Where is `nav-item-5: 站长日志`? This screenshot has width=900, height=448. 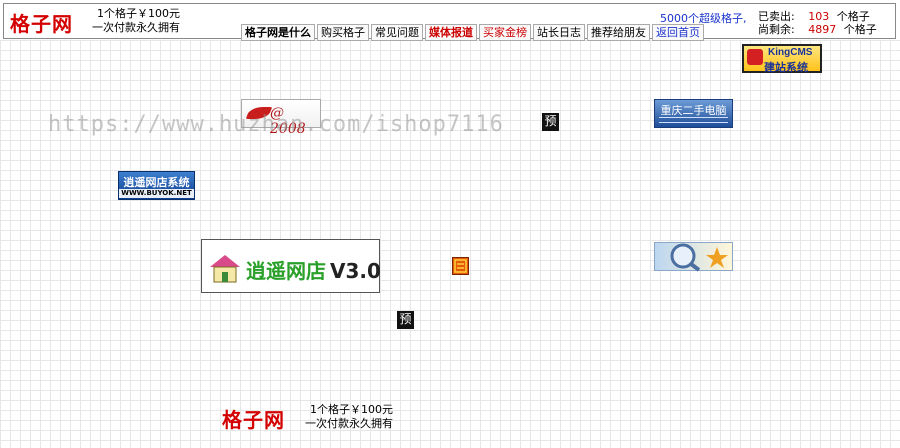 nav-item-5: 站长日志 is located at coordinates (559, 32).